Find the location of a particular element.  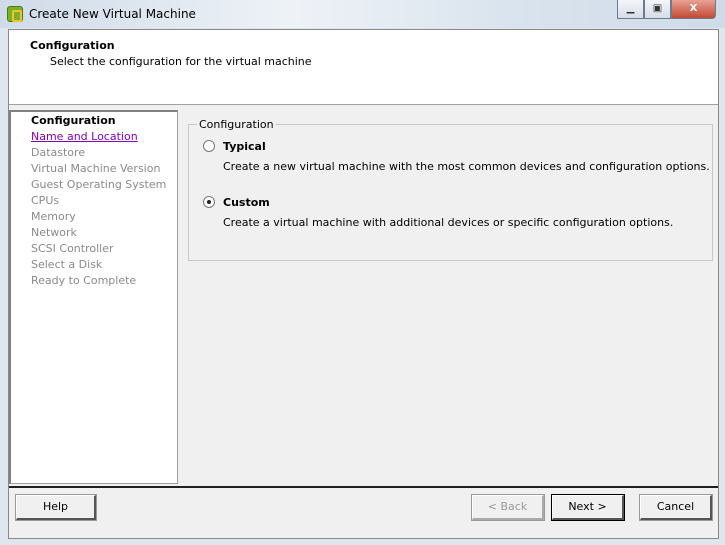

next-button: Next > is located at coordinates (588, 507).